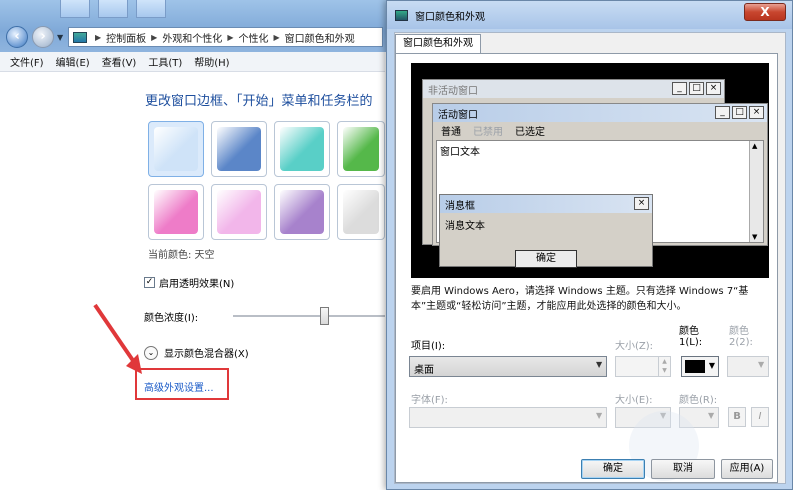  What do you see at coordinates (171, 318) in the screenshot?
I see `intensity-label: 颜色浓度(I):` at bounding box center [171, 318].